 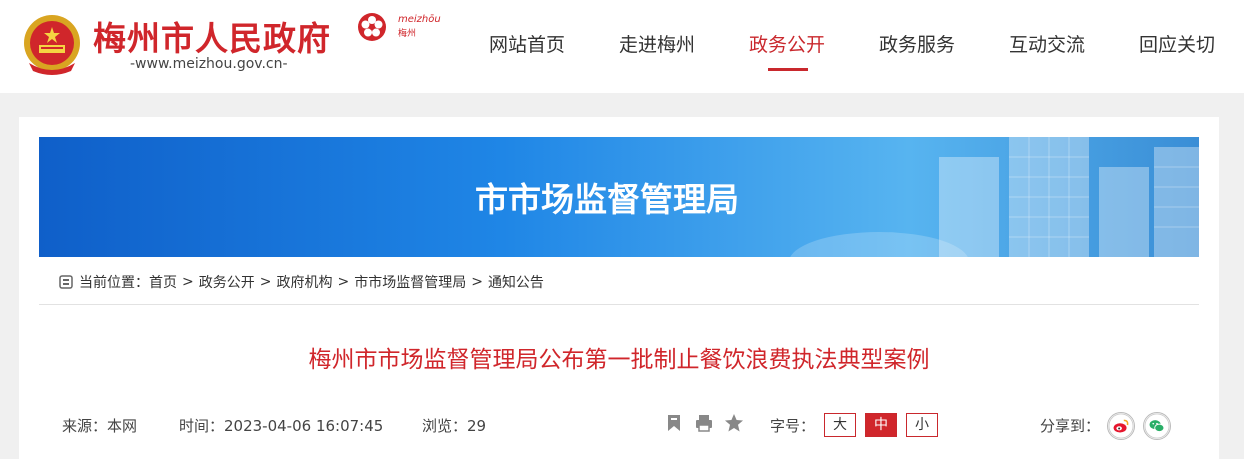 What do you see at coordinates (1121, 426) in the screenshot?
I see `weibo-icon` at bounding box center [1121, 426].